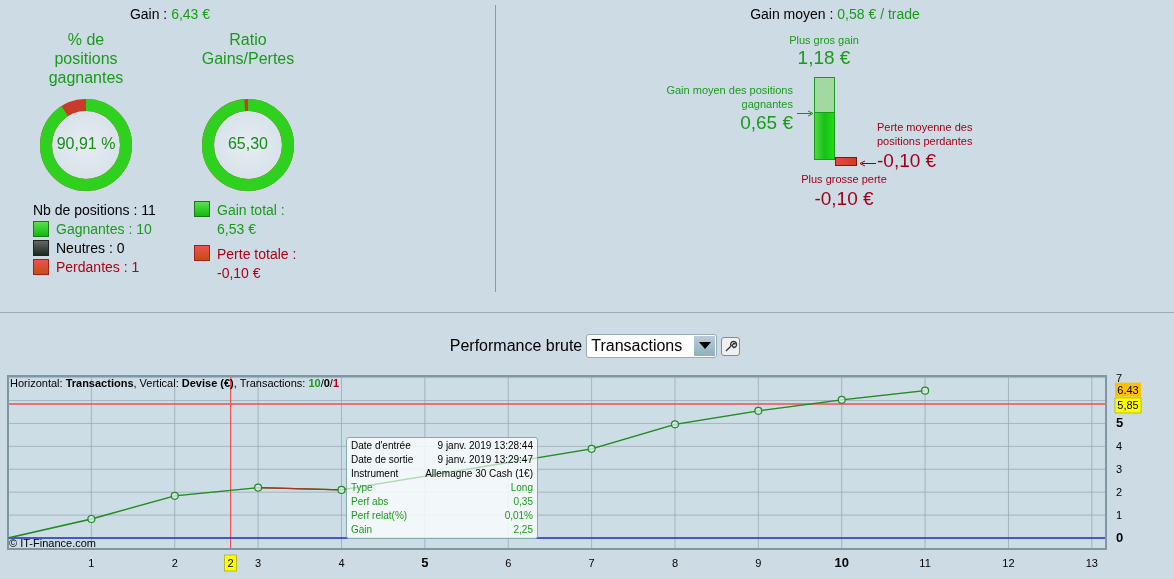  I want to click on legend-label: Perdantes : 1, so click(98, 266).